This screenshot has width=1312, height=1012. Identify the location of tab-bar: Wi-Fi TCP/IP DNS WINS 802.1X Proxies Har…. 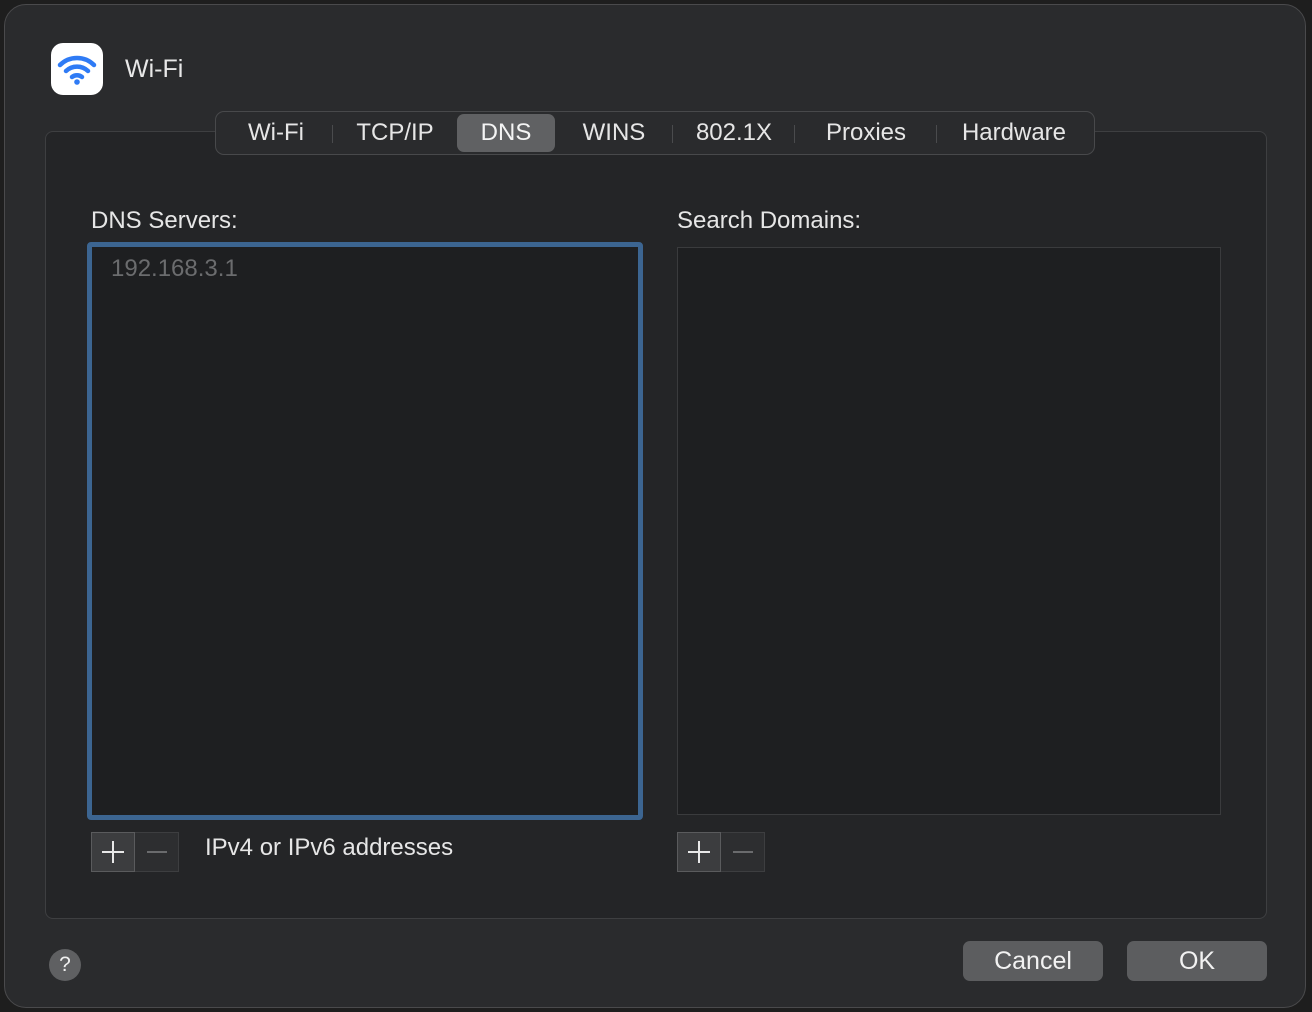
(655, 133).